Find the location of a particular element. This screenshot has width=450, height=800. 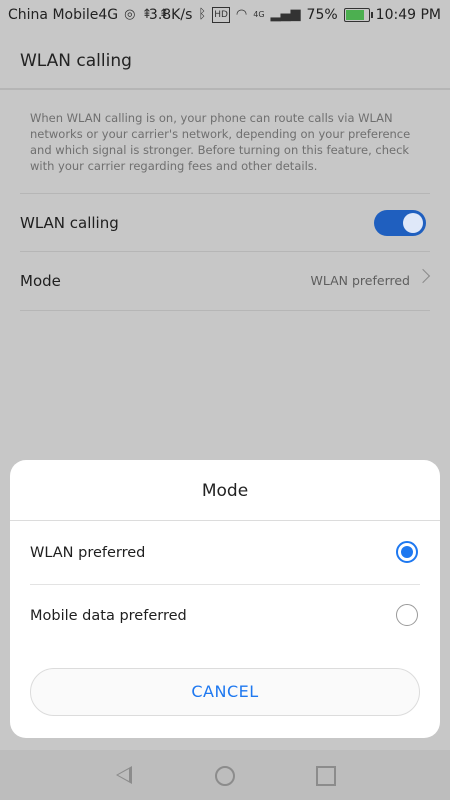

radio-selected-icon is located at coordinates (407, 552).